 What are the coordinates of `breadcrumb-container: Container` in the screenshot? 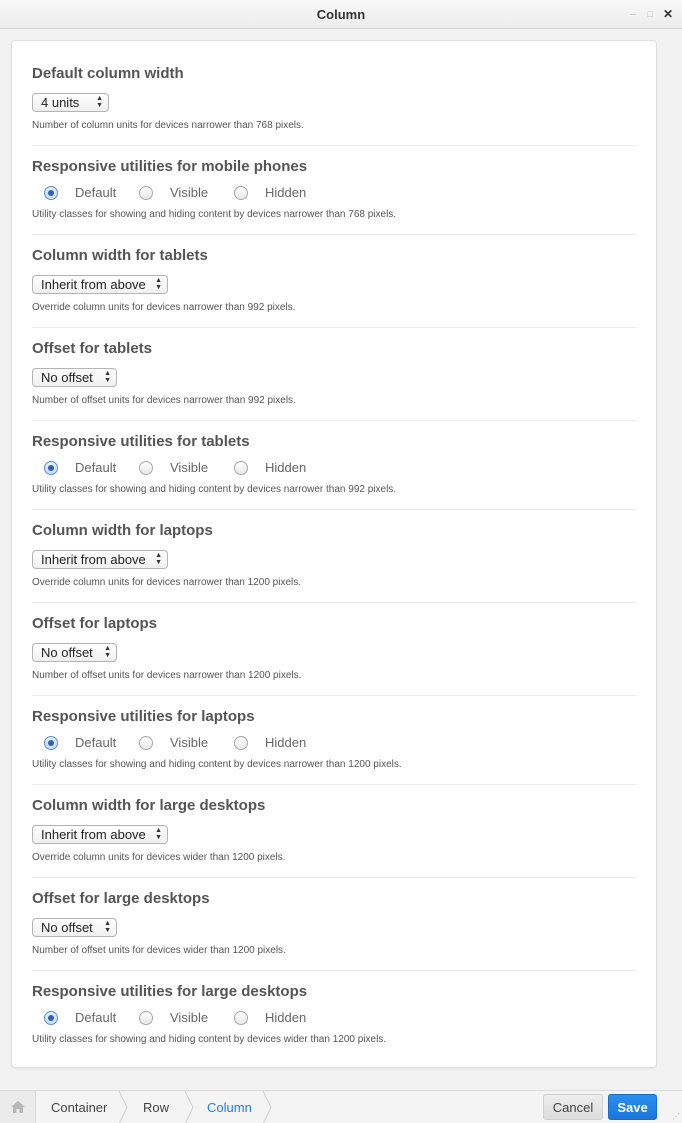 It's located at (79, 1107).